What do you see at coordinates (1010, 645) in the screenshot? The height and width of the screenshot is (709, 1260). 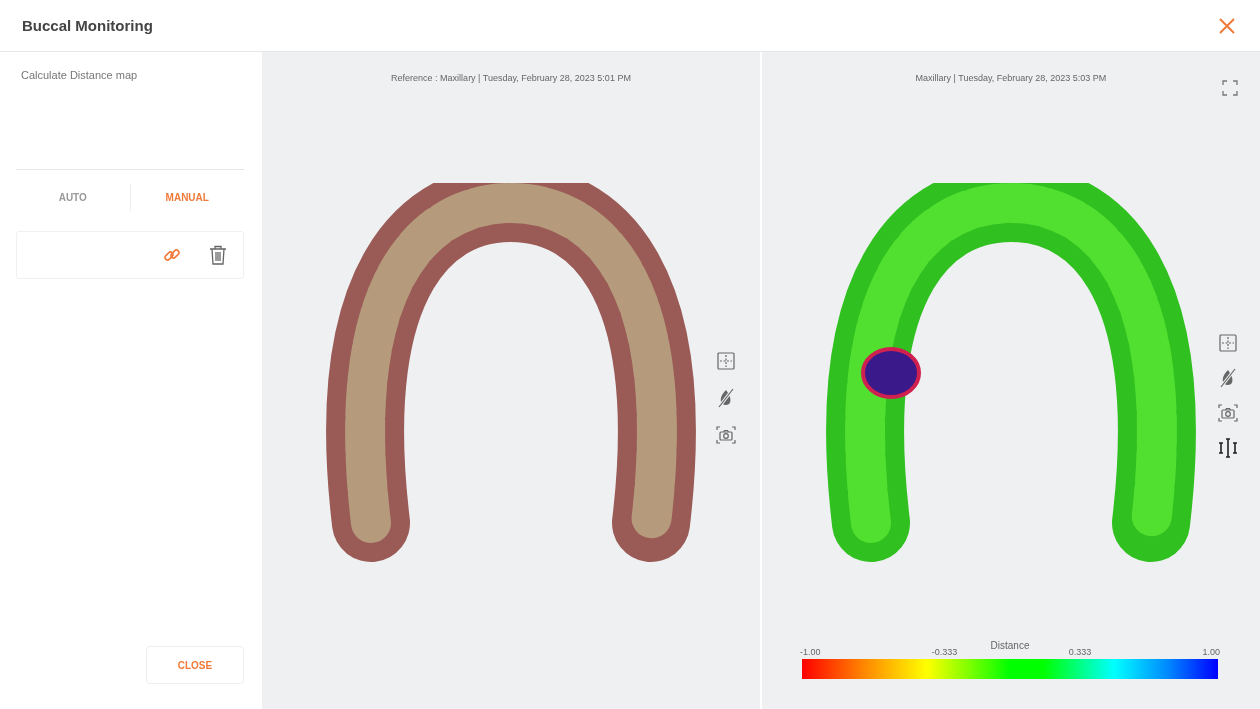 I see `legend-title: Distance` at bounding box center [1010, 645].